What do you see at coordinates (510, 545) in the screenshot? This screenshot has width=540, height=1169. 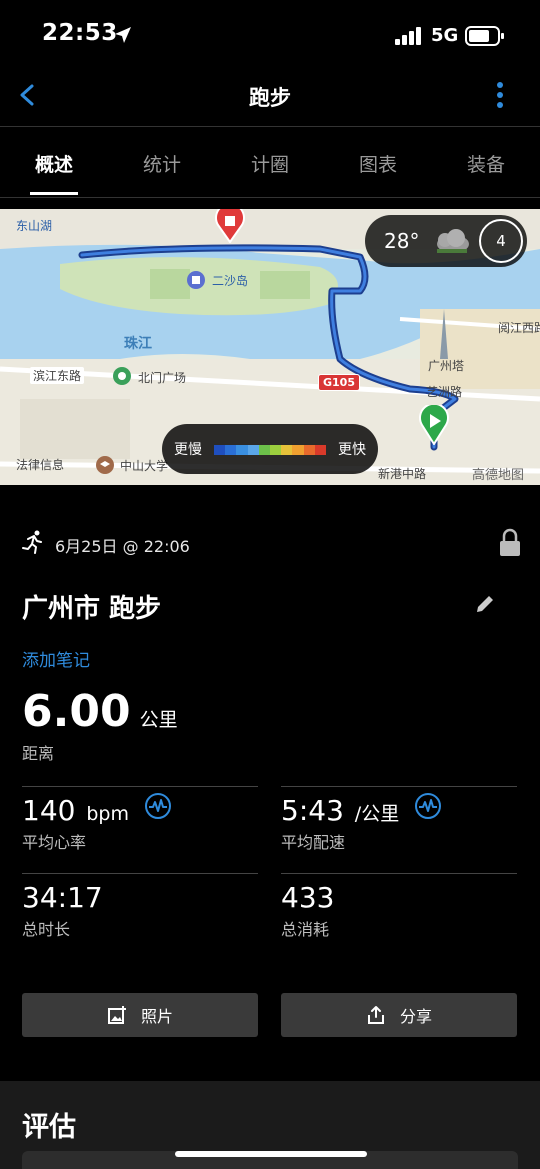 I see `lock-icon` at bounding box center [510, 545].